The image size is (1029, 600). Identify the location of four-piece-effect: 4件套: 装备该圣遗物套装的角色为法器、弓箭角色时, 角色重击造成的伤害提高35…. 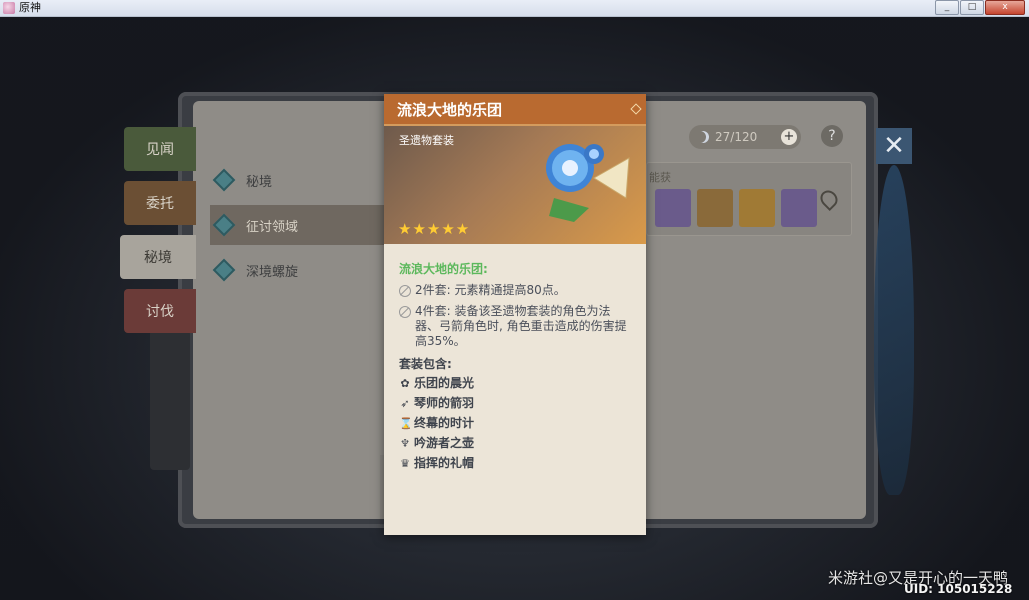
(516, 326).